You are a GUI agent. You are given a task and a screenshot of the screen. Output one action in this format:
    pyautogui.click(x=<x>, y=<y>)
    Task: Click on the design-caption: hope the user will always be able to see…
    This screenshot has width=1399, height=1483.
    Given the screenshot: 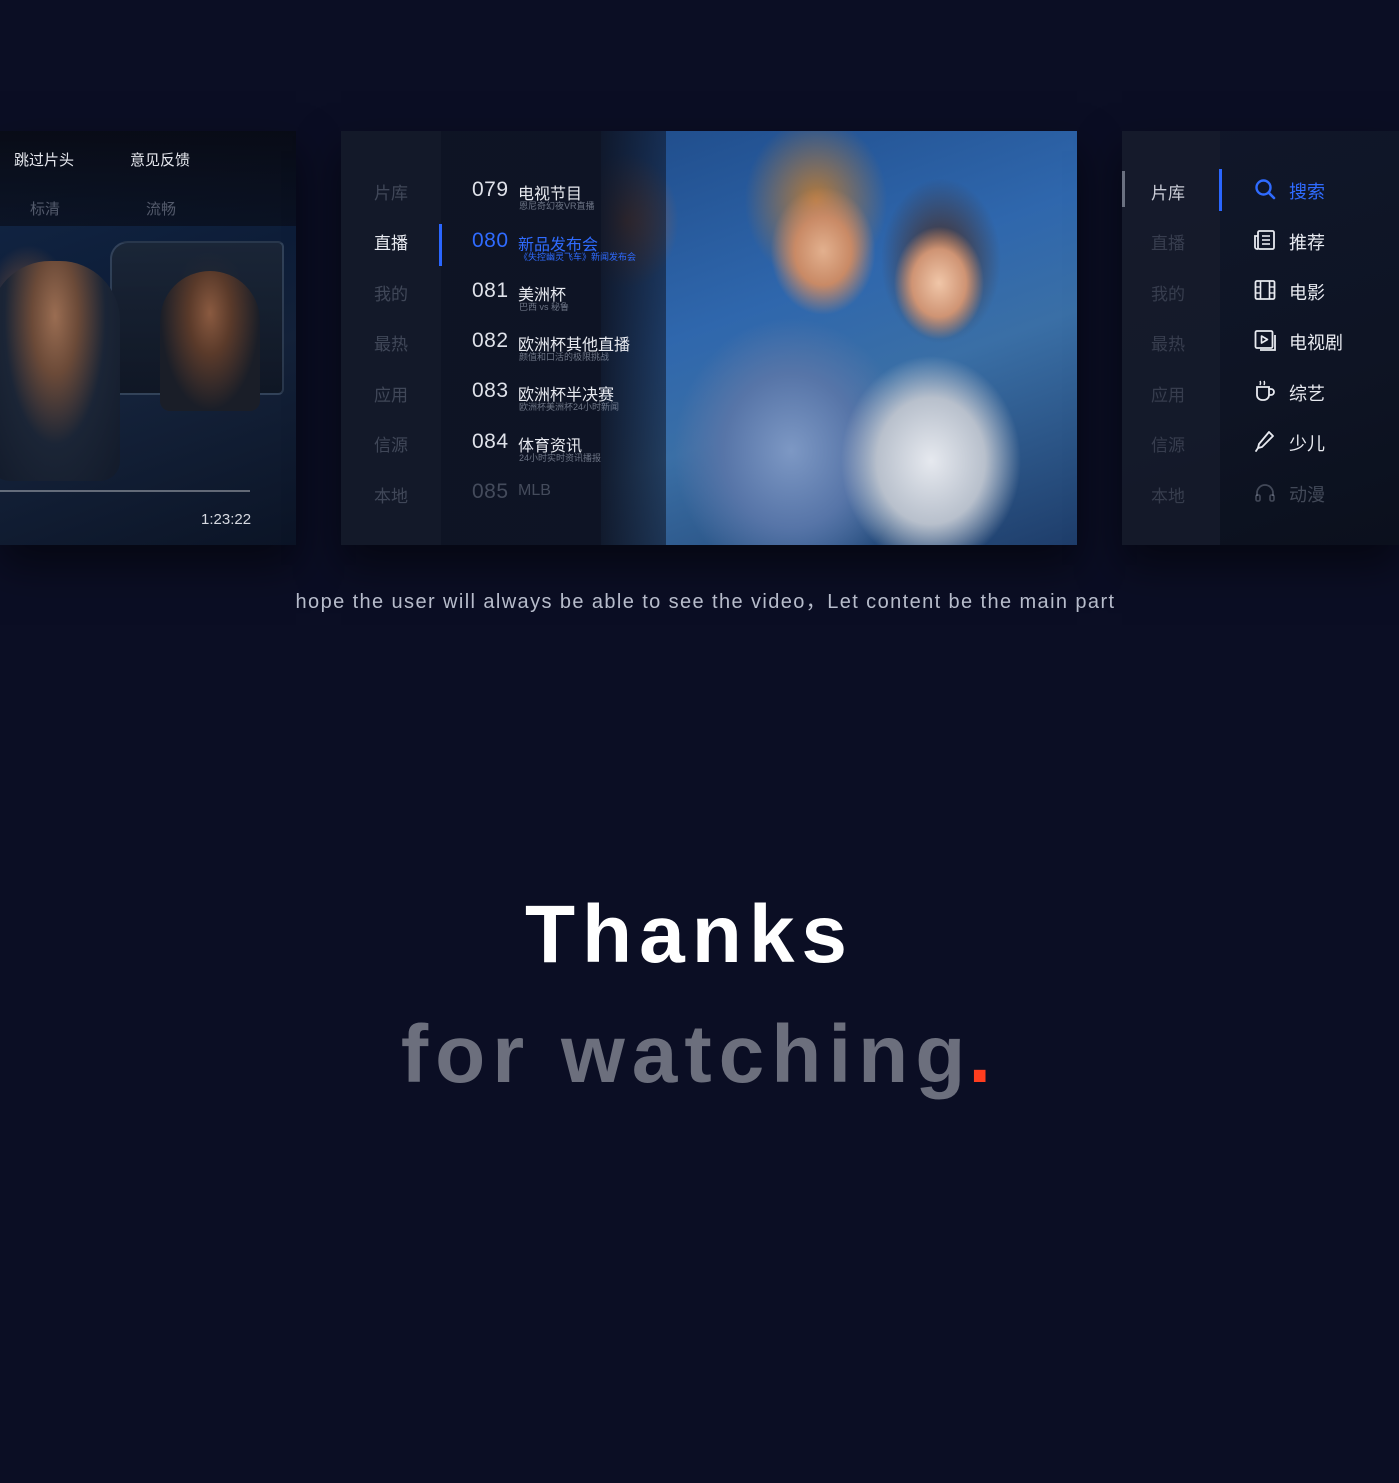 What is the action you would take?
    pyautogui.click(x=705, y=602)
    